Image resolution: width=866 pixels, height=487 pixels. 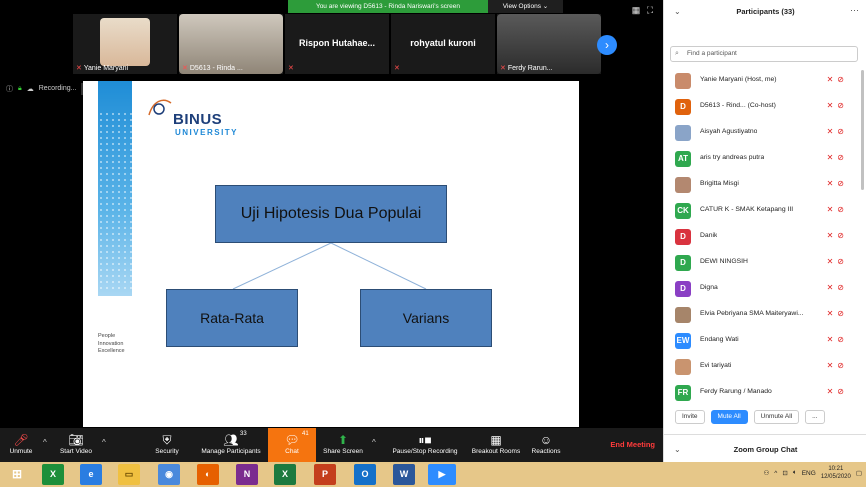 What do you see at coordinates (169, 474) in the screenshot?
I see `chrome-icon: ◉` at bounding box center [169, 474].